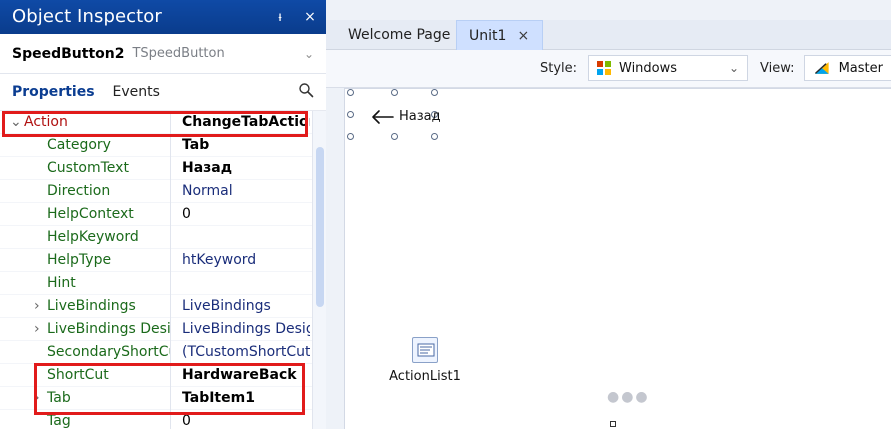 This screenshot has height=429, width=891. I want to click on property-name: Direction, so click(79, 191).